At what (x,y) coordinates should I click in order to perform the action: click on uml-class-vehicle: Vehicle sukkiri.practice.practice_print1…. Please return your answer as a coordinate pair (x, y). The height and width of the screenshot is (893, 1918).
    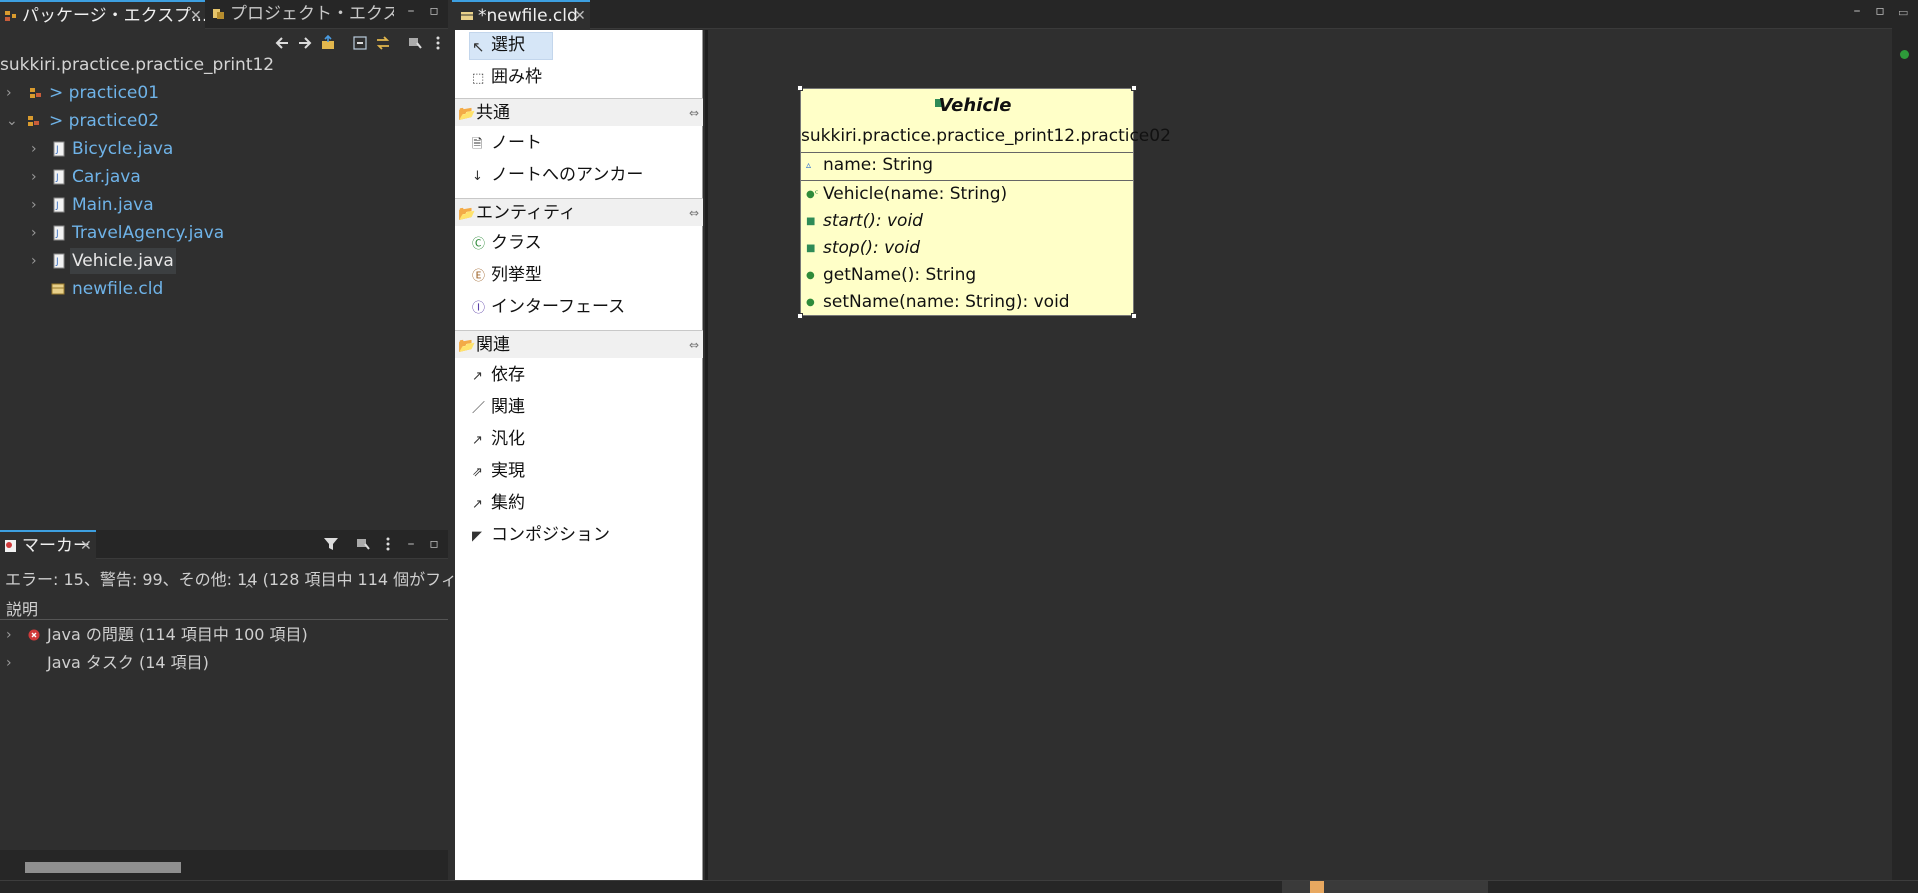
    Looking at the image, I should click on (984, 202).